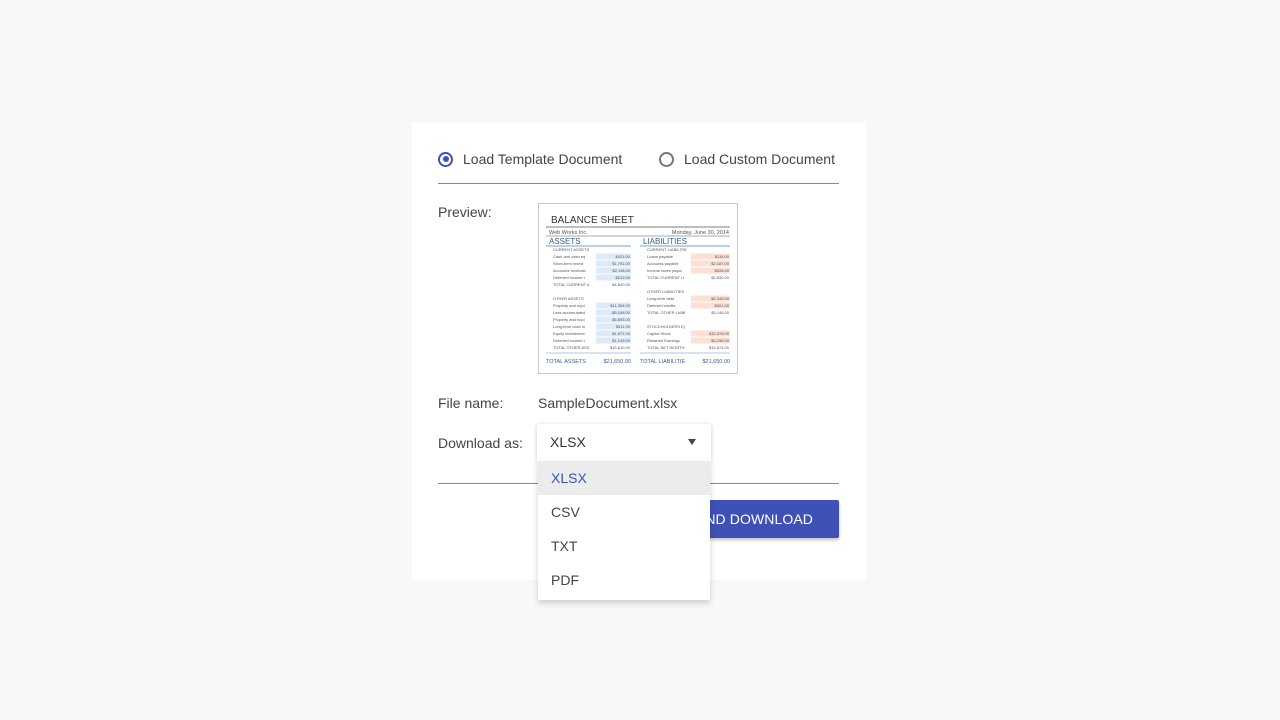 This screenshot has height=720, width=1280. What do you see at coordinates (621, 263) in the screenshot?
I see `thumb-row-value: $1,791.00` at bounding box center [621, 263].